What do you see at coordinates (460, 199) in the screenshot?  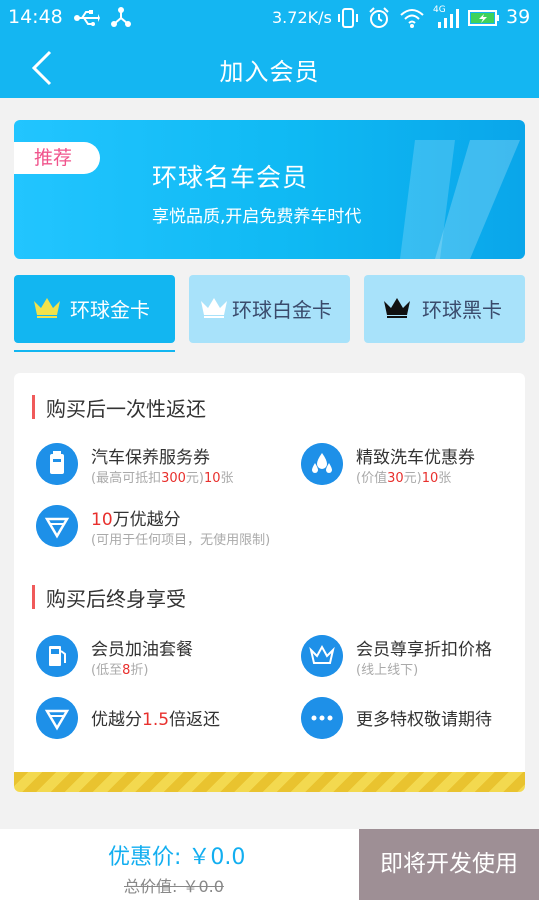 I see `brand-mark-decoration` at bounding box center [460, 199].